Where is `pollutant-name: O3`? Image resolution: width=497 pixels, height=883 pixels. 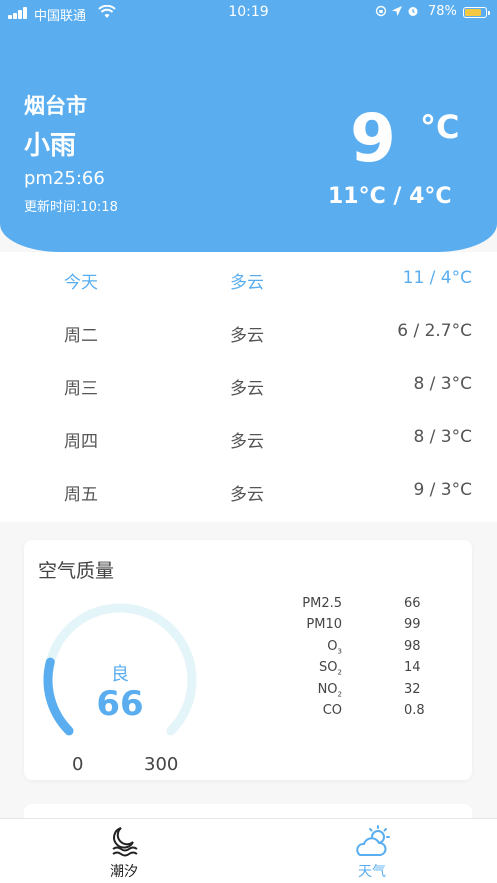 pollutant-name: O3 is located at coordinates (334, 647).